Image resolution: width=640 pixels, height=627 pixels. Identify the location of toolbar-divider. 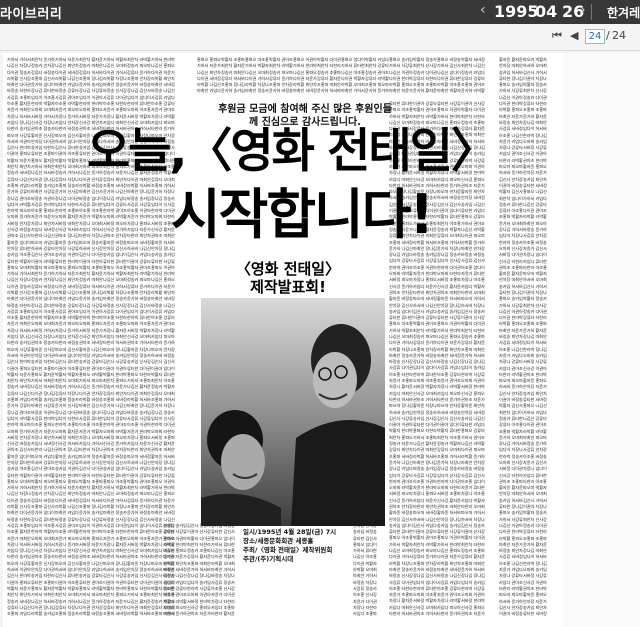
(591, 12).